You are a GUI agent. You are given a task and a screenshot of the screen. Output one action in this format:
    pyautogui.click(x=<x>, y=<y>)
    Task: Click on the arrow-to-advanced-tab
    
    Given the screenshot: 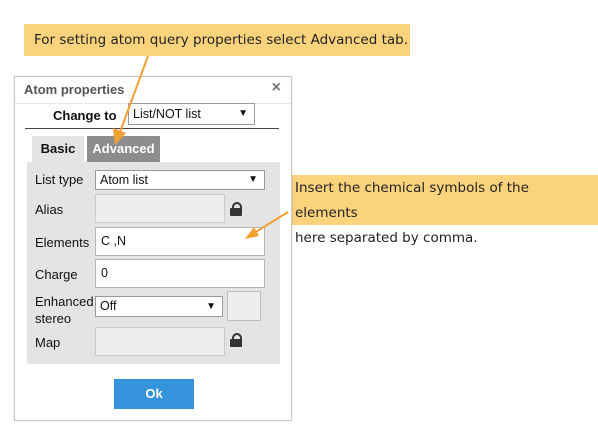 What is the action you would take?
    pyautogui.click(x=131, y=100)
    